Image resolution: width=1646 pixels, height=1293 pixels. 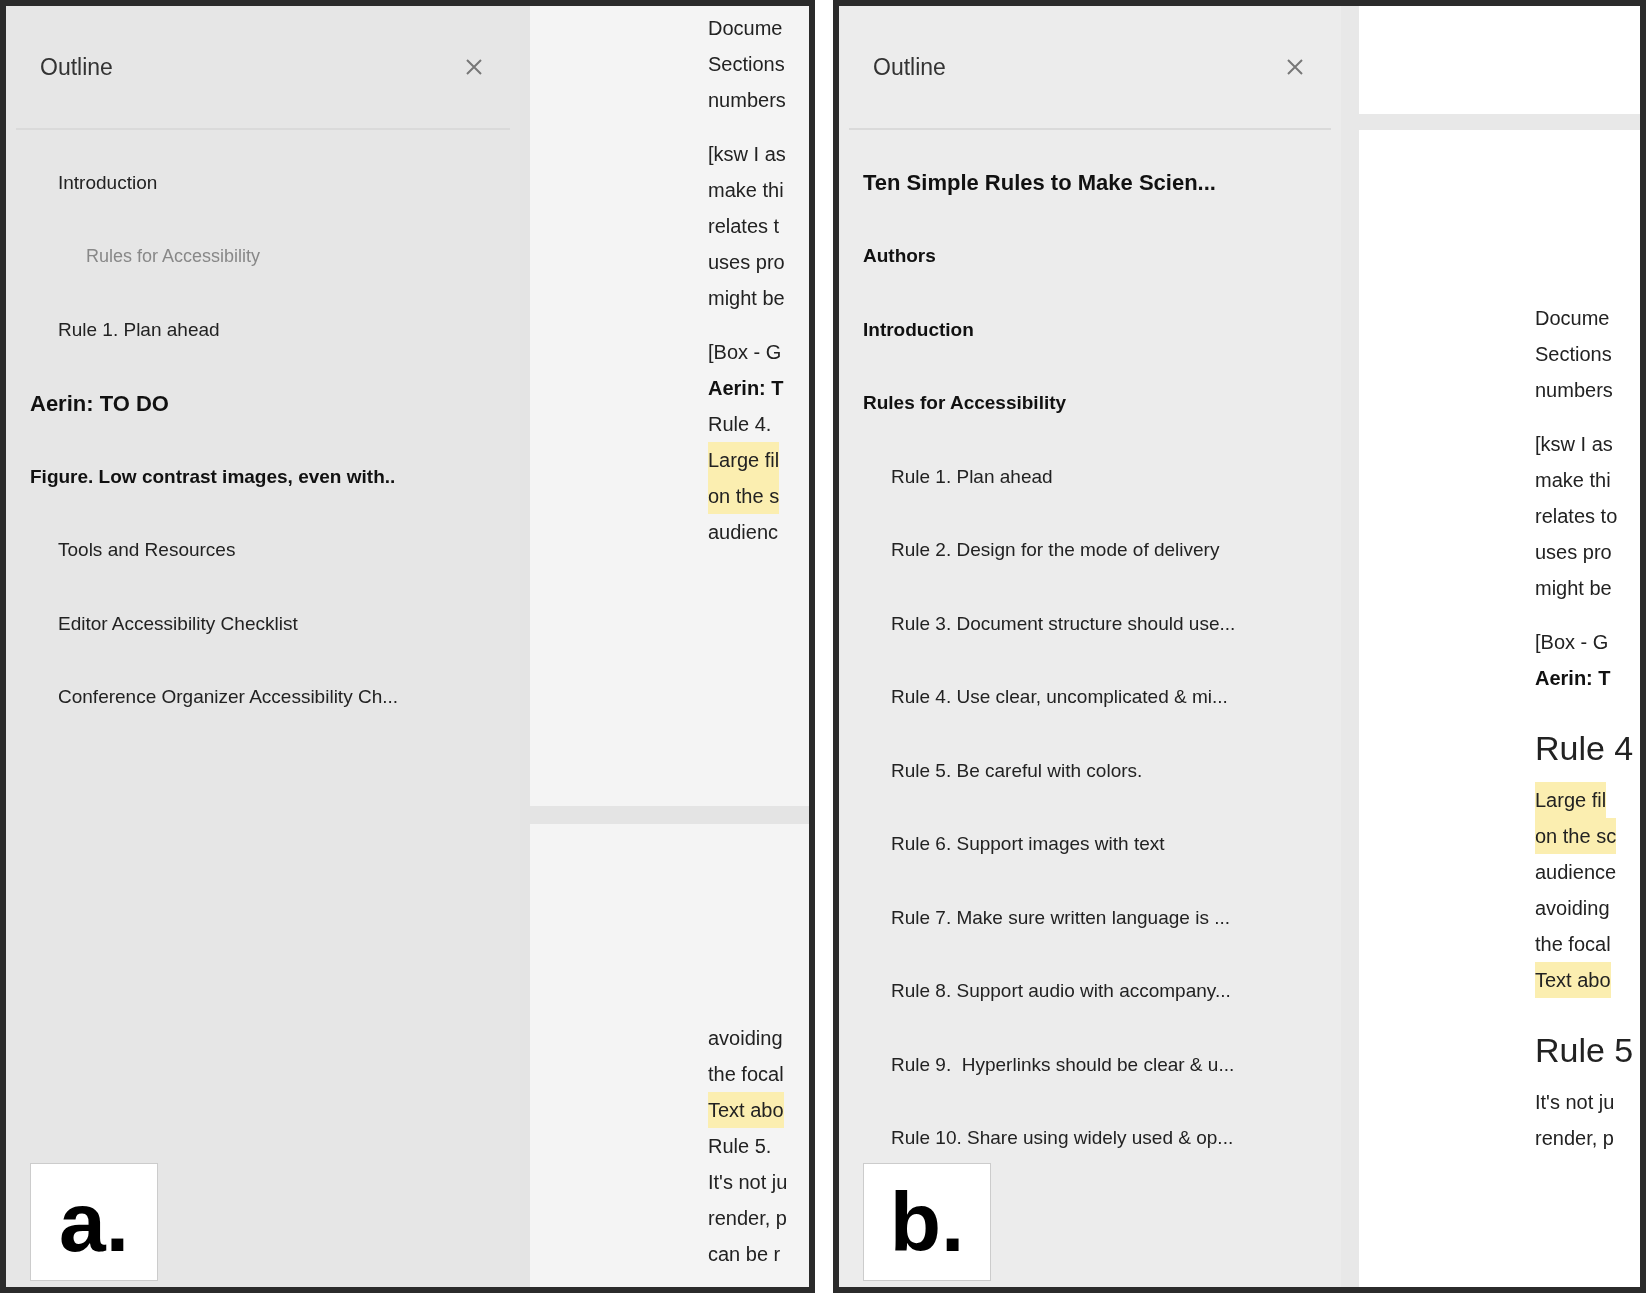 What do you see at coordinates (1584, 1050) in the screenshot?
I see `document-heading: Rule 5` at bounding box center [1584, 1050].